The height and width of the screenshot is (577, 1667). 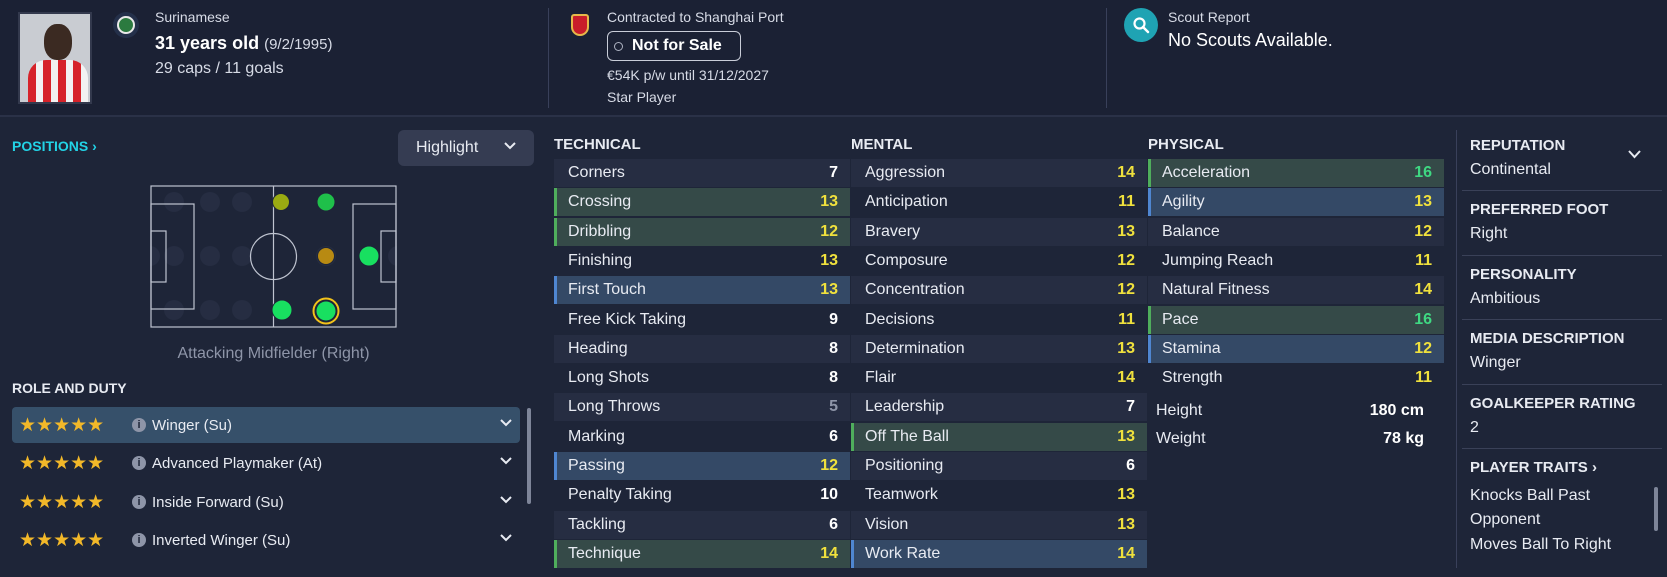 What do you see at coordinates (906, 260) in the screenshot?
I see `attribute-name: Composure` at bounding box center [906, 260].